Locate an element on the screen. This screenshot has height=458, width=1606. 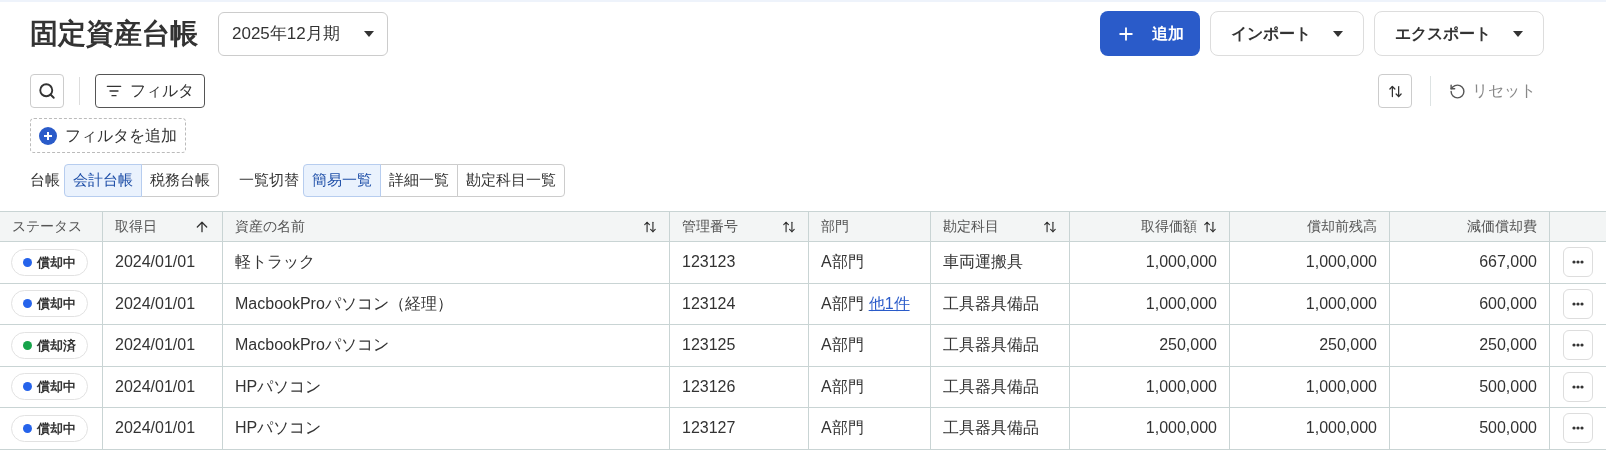
table-cell-text: 123124 is located at coordinates (709, 303).